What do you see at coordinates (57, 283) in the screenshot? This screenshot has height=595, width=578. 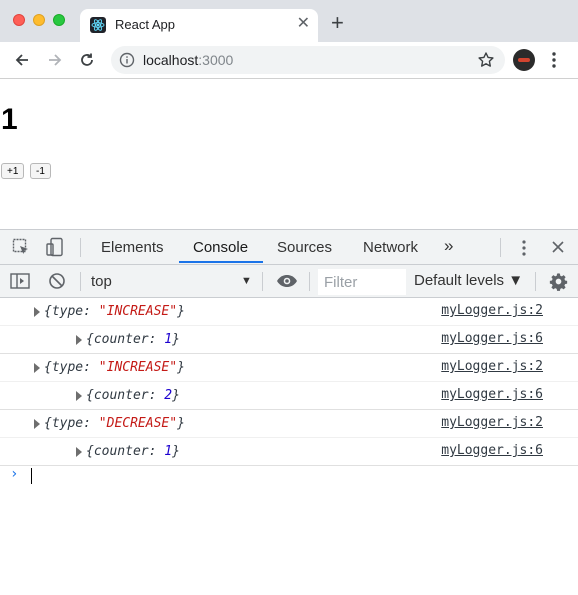 I see `clear-console-icon` at bounding box center [57, 283].